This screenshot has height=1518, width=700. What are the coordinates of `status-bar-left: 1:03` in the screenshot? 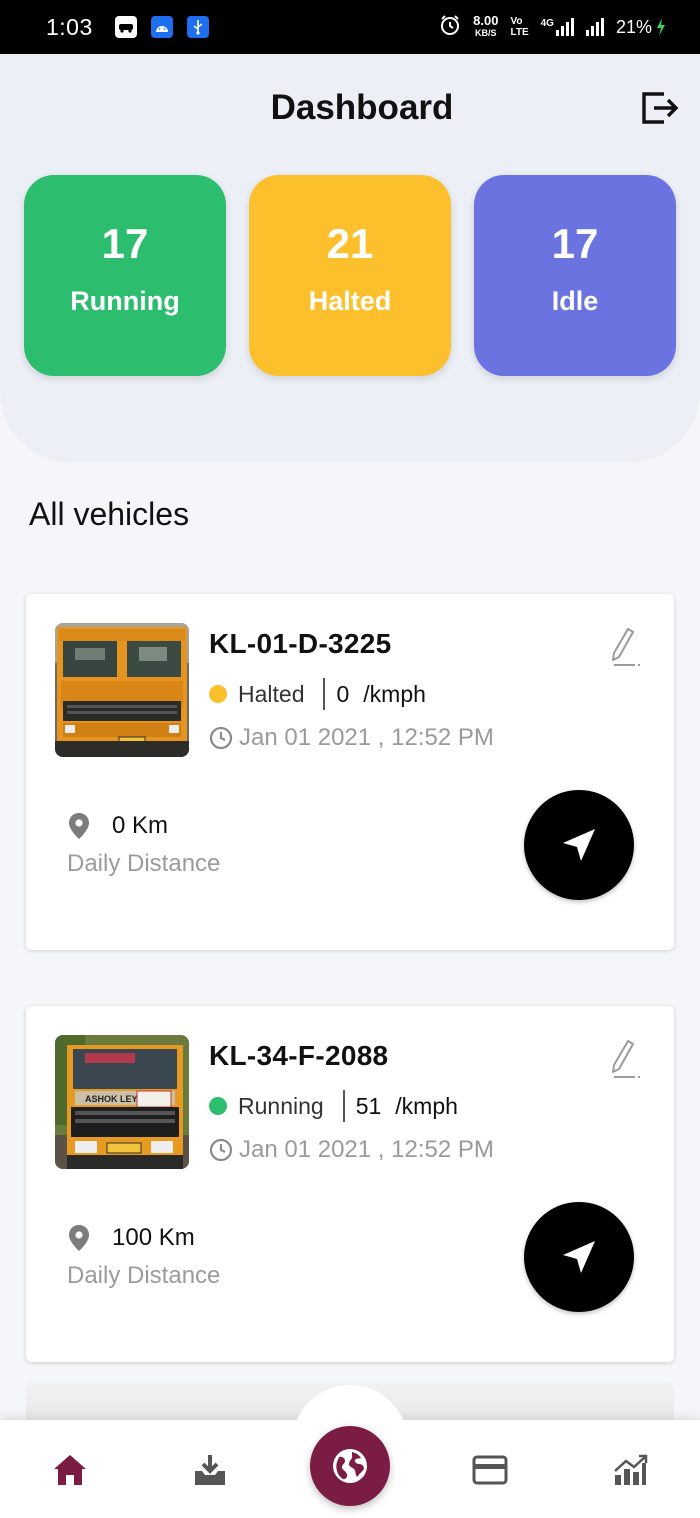 It's located at (127, 27).